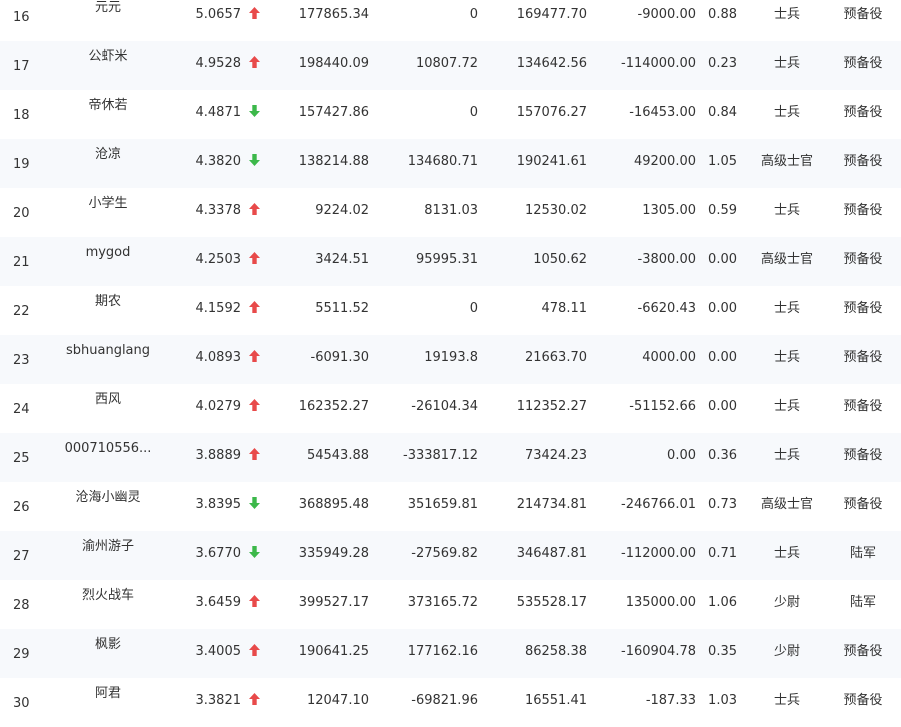  I want to click on ratio-cell: 0.71, so click(722, 553).